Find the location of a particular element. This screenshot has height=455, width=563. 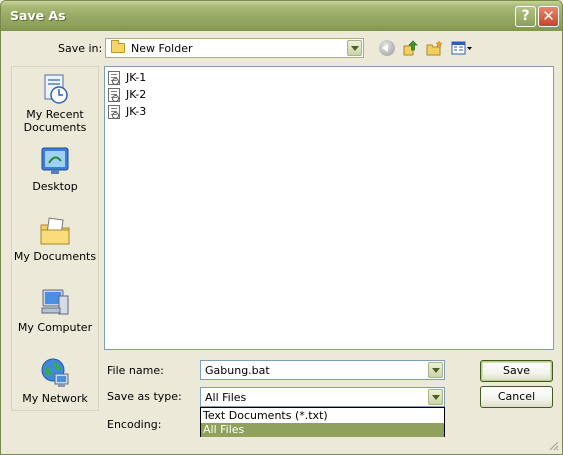

file-name-value: Gabung.bat is located at coordinates (237, 370).